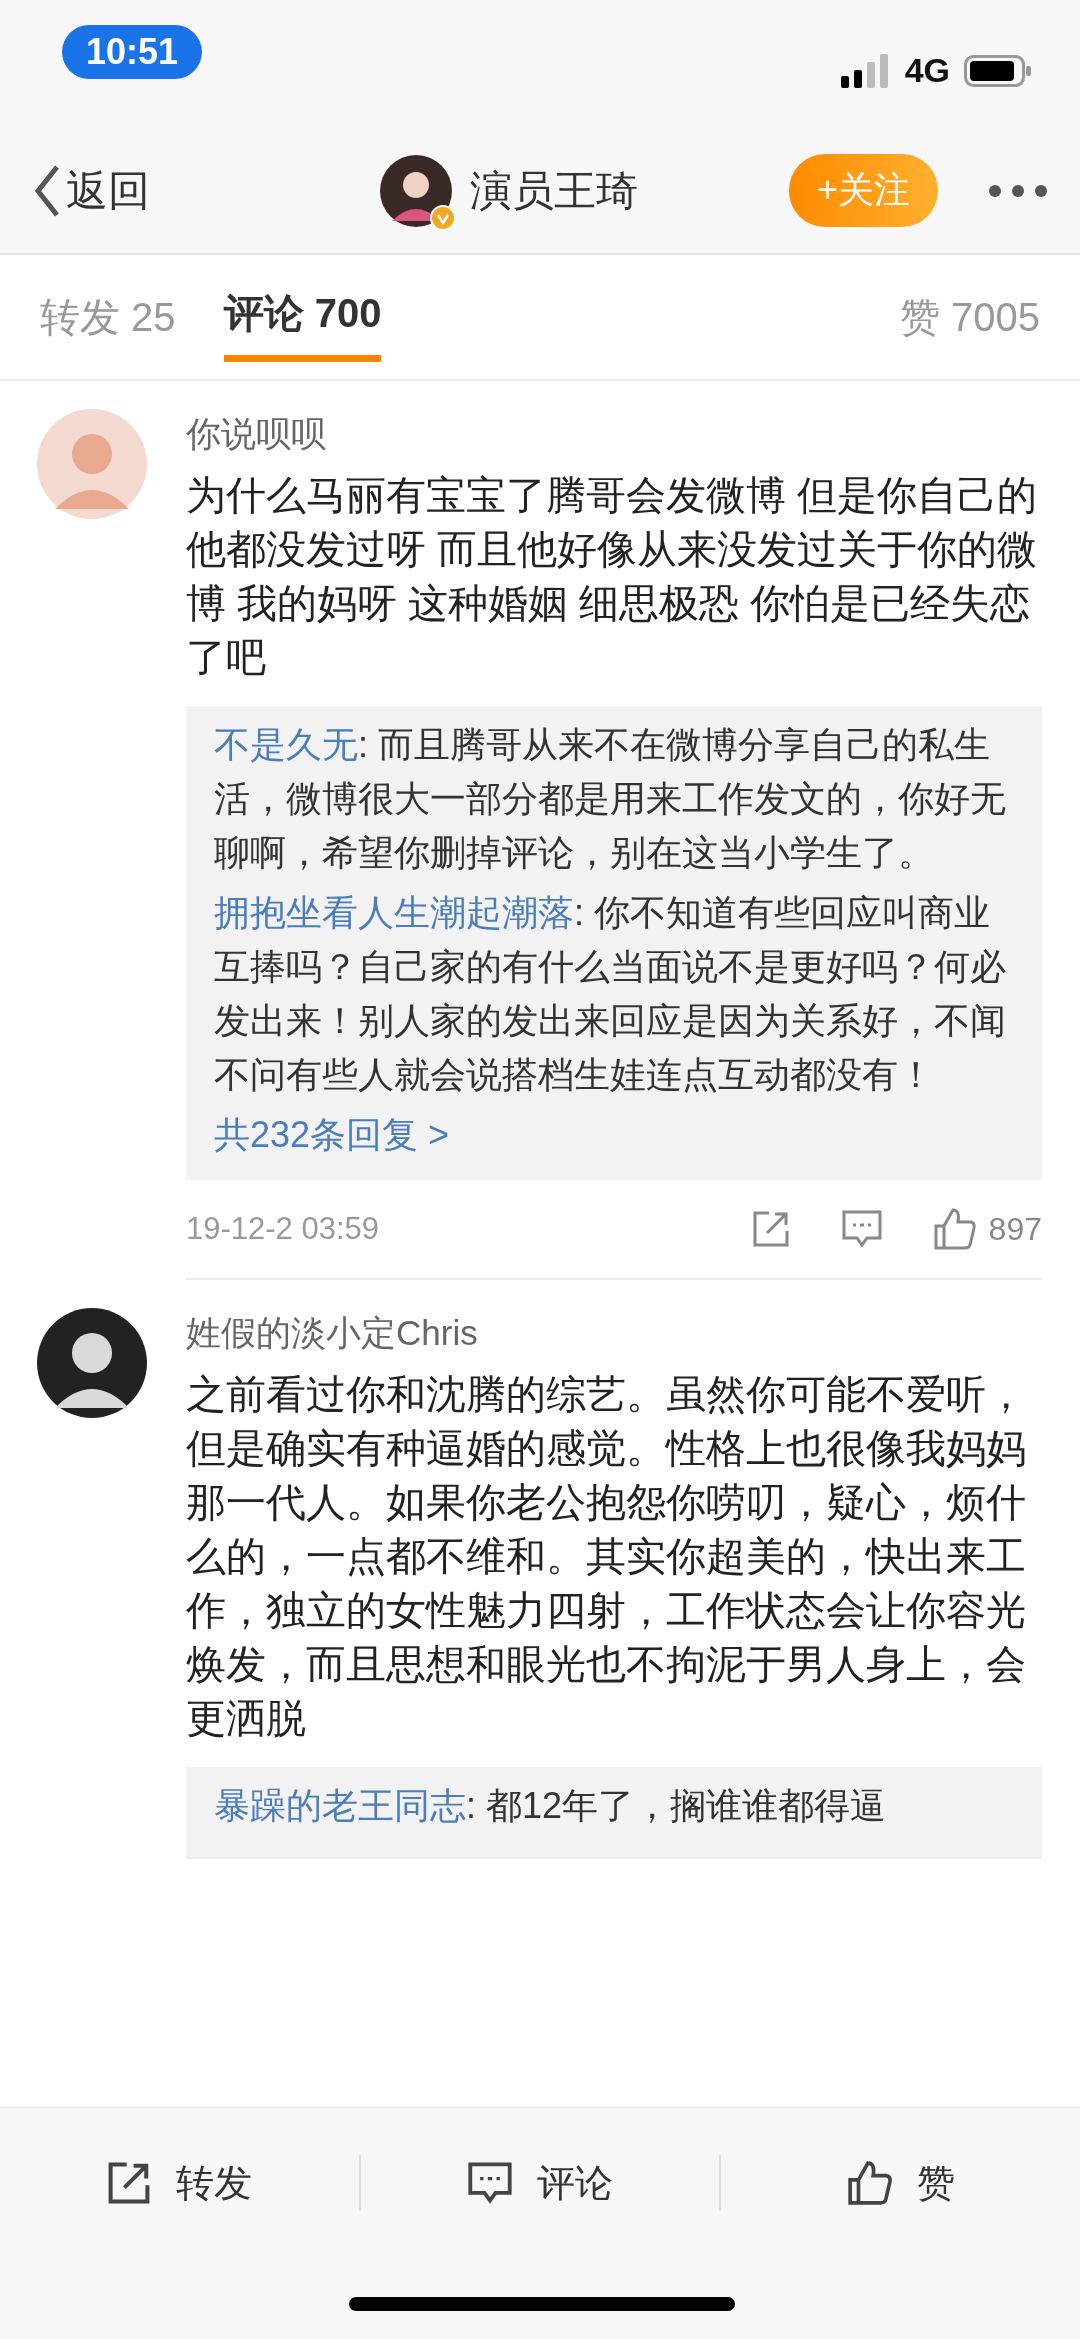 The width and height of the screenshot is (1080, 2339). What do you see at coordinates (998, 70) in the screenshot?
I see `battery-icon` at bounding box center [998, 70].